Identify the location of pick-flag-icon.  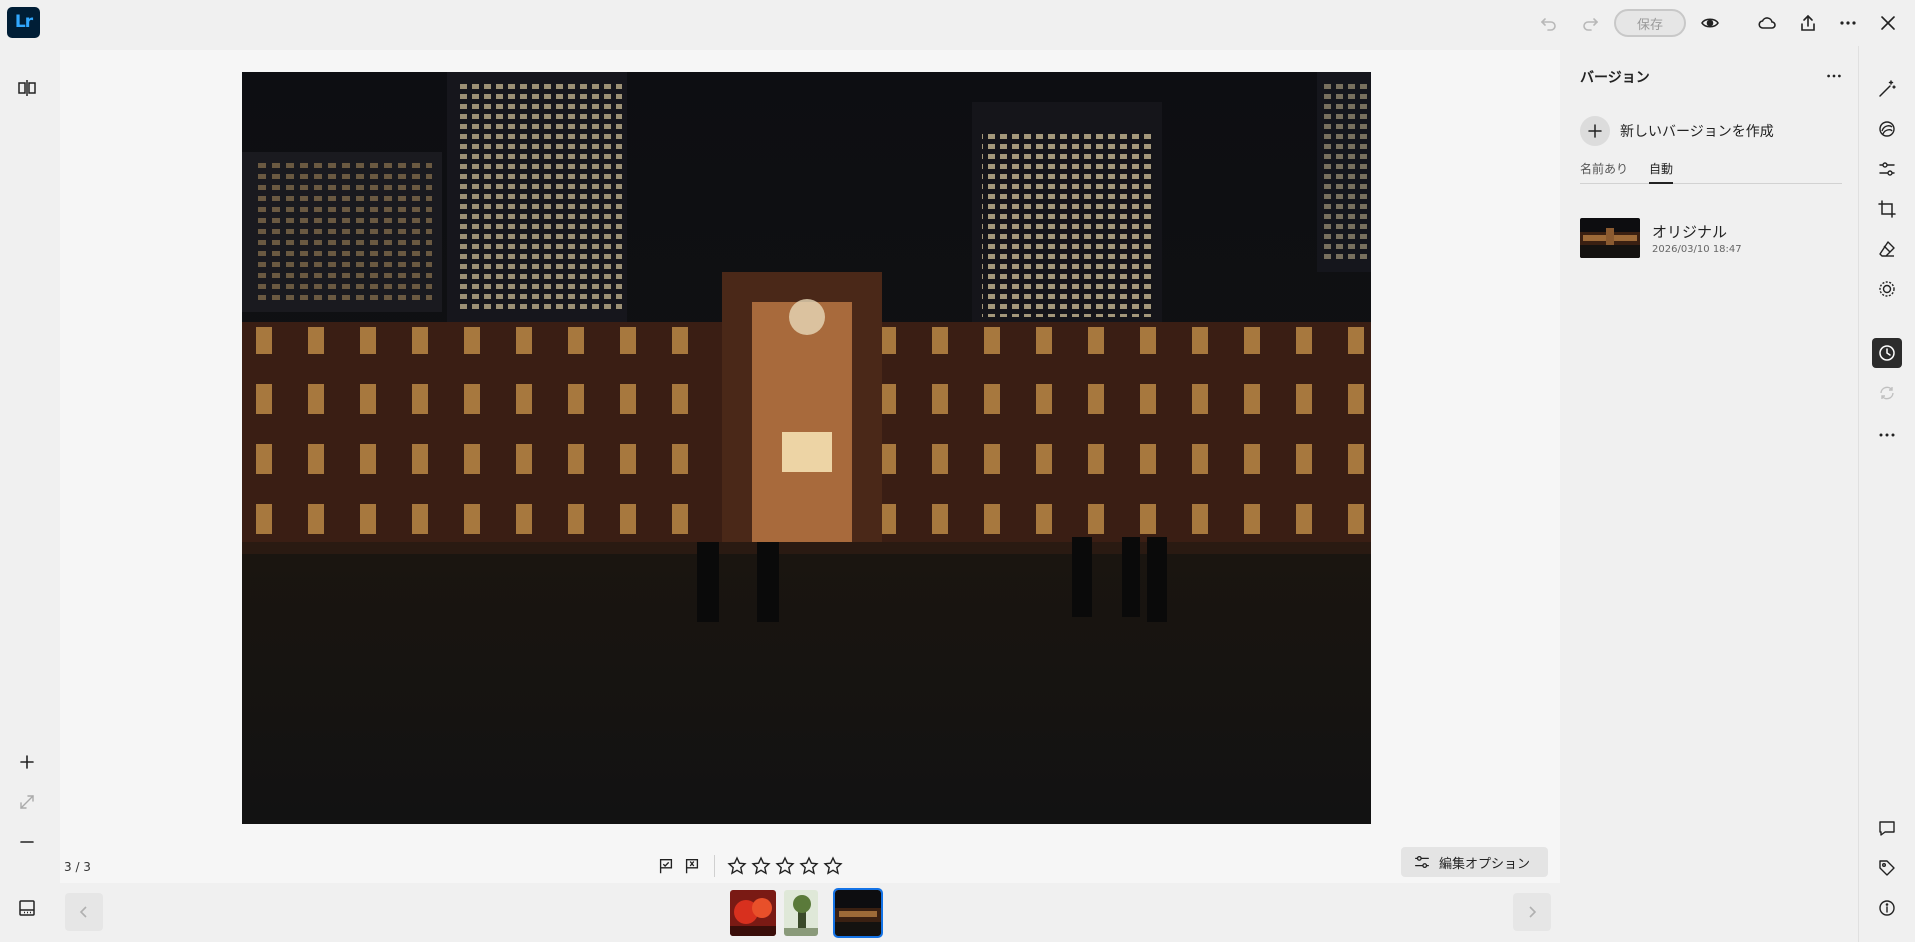
(666, 866).